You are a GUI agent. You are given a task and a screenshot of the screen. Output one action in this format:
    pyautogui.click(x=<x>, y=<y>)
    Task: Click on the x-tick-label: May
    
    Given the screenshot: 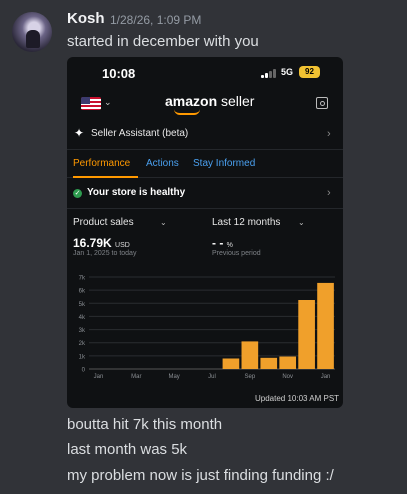 What is the action you would take?
    pyautogui.click(x=173, y=377)
    